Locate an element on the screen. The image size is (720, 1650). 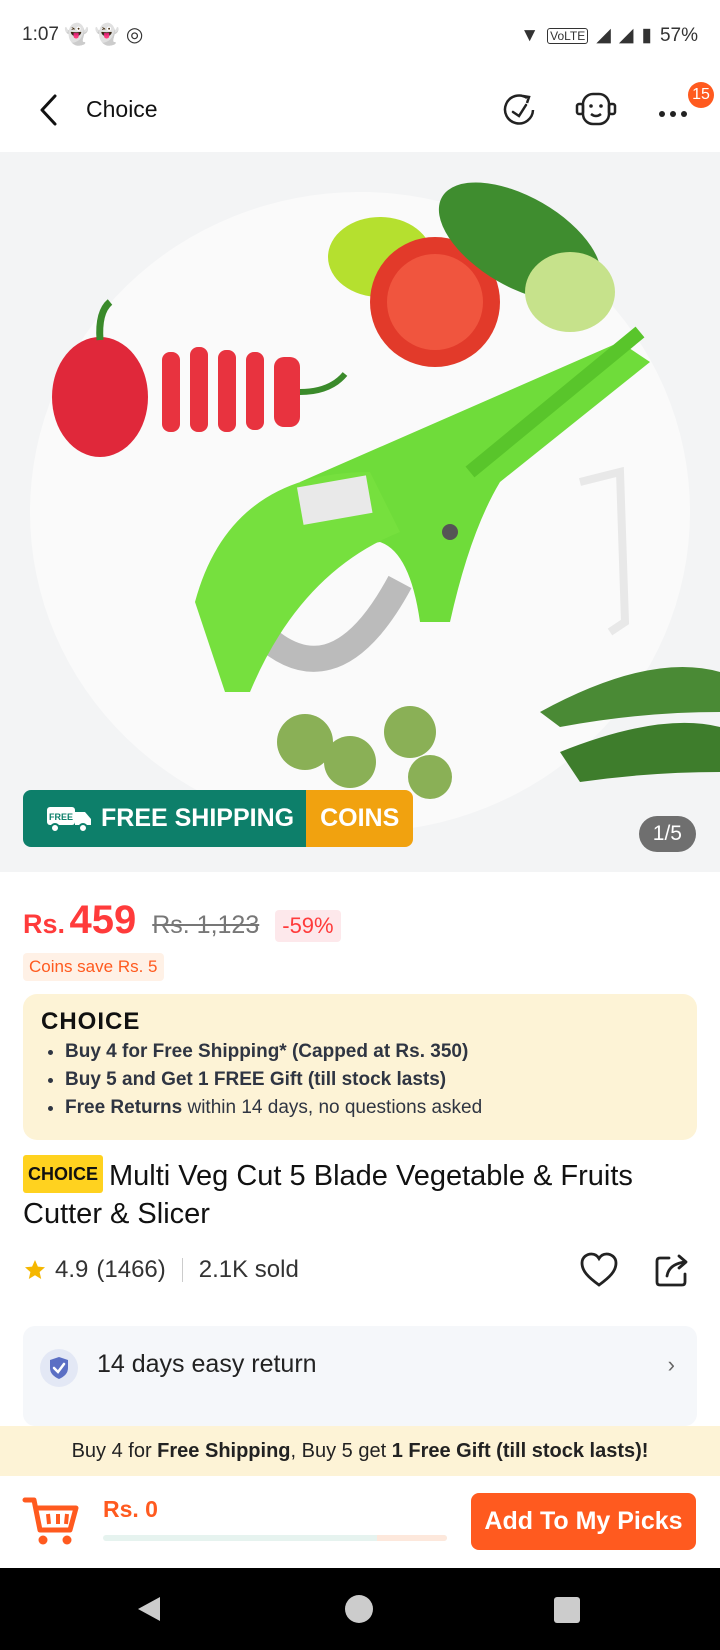
coins-save-tag: Coins save Rs. 5 is located at coordinates (93, 967).